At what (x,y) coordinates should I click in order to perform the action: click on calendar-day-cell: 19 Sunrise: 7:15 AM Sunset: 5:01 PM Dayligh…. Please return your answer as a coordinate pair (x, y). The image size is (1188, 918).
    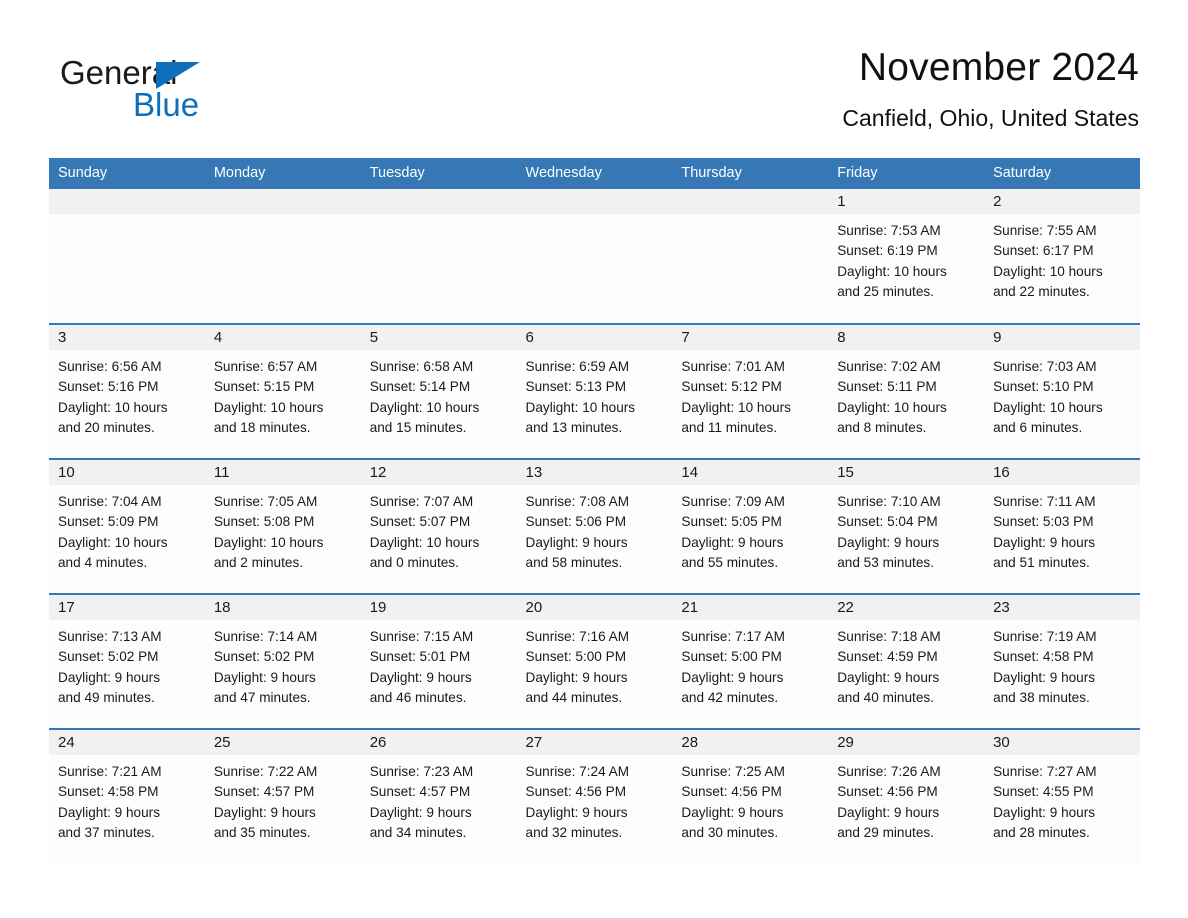
    Looking at the image, I should click on (438, 661).